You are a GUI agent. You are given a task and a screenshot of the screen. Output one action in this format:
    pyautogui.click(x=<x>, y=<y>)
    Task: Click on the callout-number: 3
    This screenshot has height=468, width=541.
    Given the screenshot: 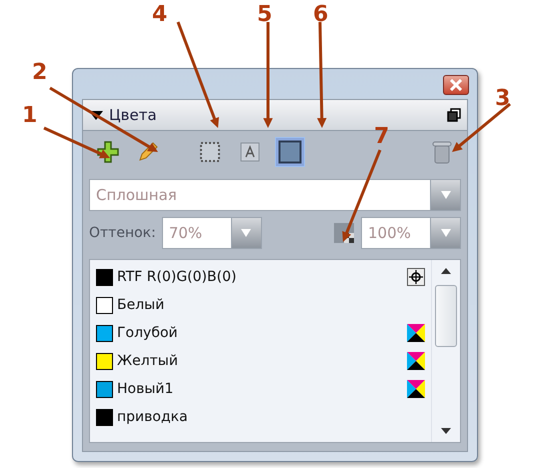 What is the action you would take?
    pyautogui.click(x=502, y=98)
    